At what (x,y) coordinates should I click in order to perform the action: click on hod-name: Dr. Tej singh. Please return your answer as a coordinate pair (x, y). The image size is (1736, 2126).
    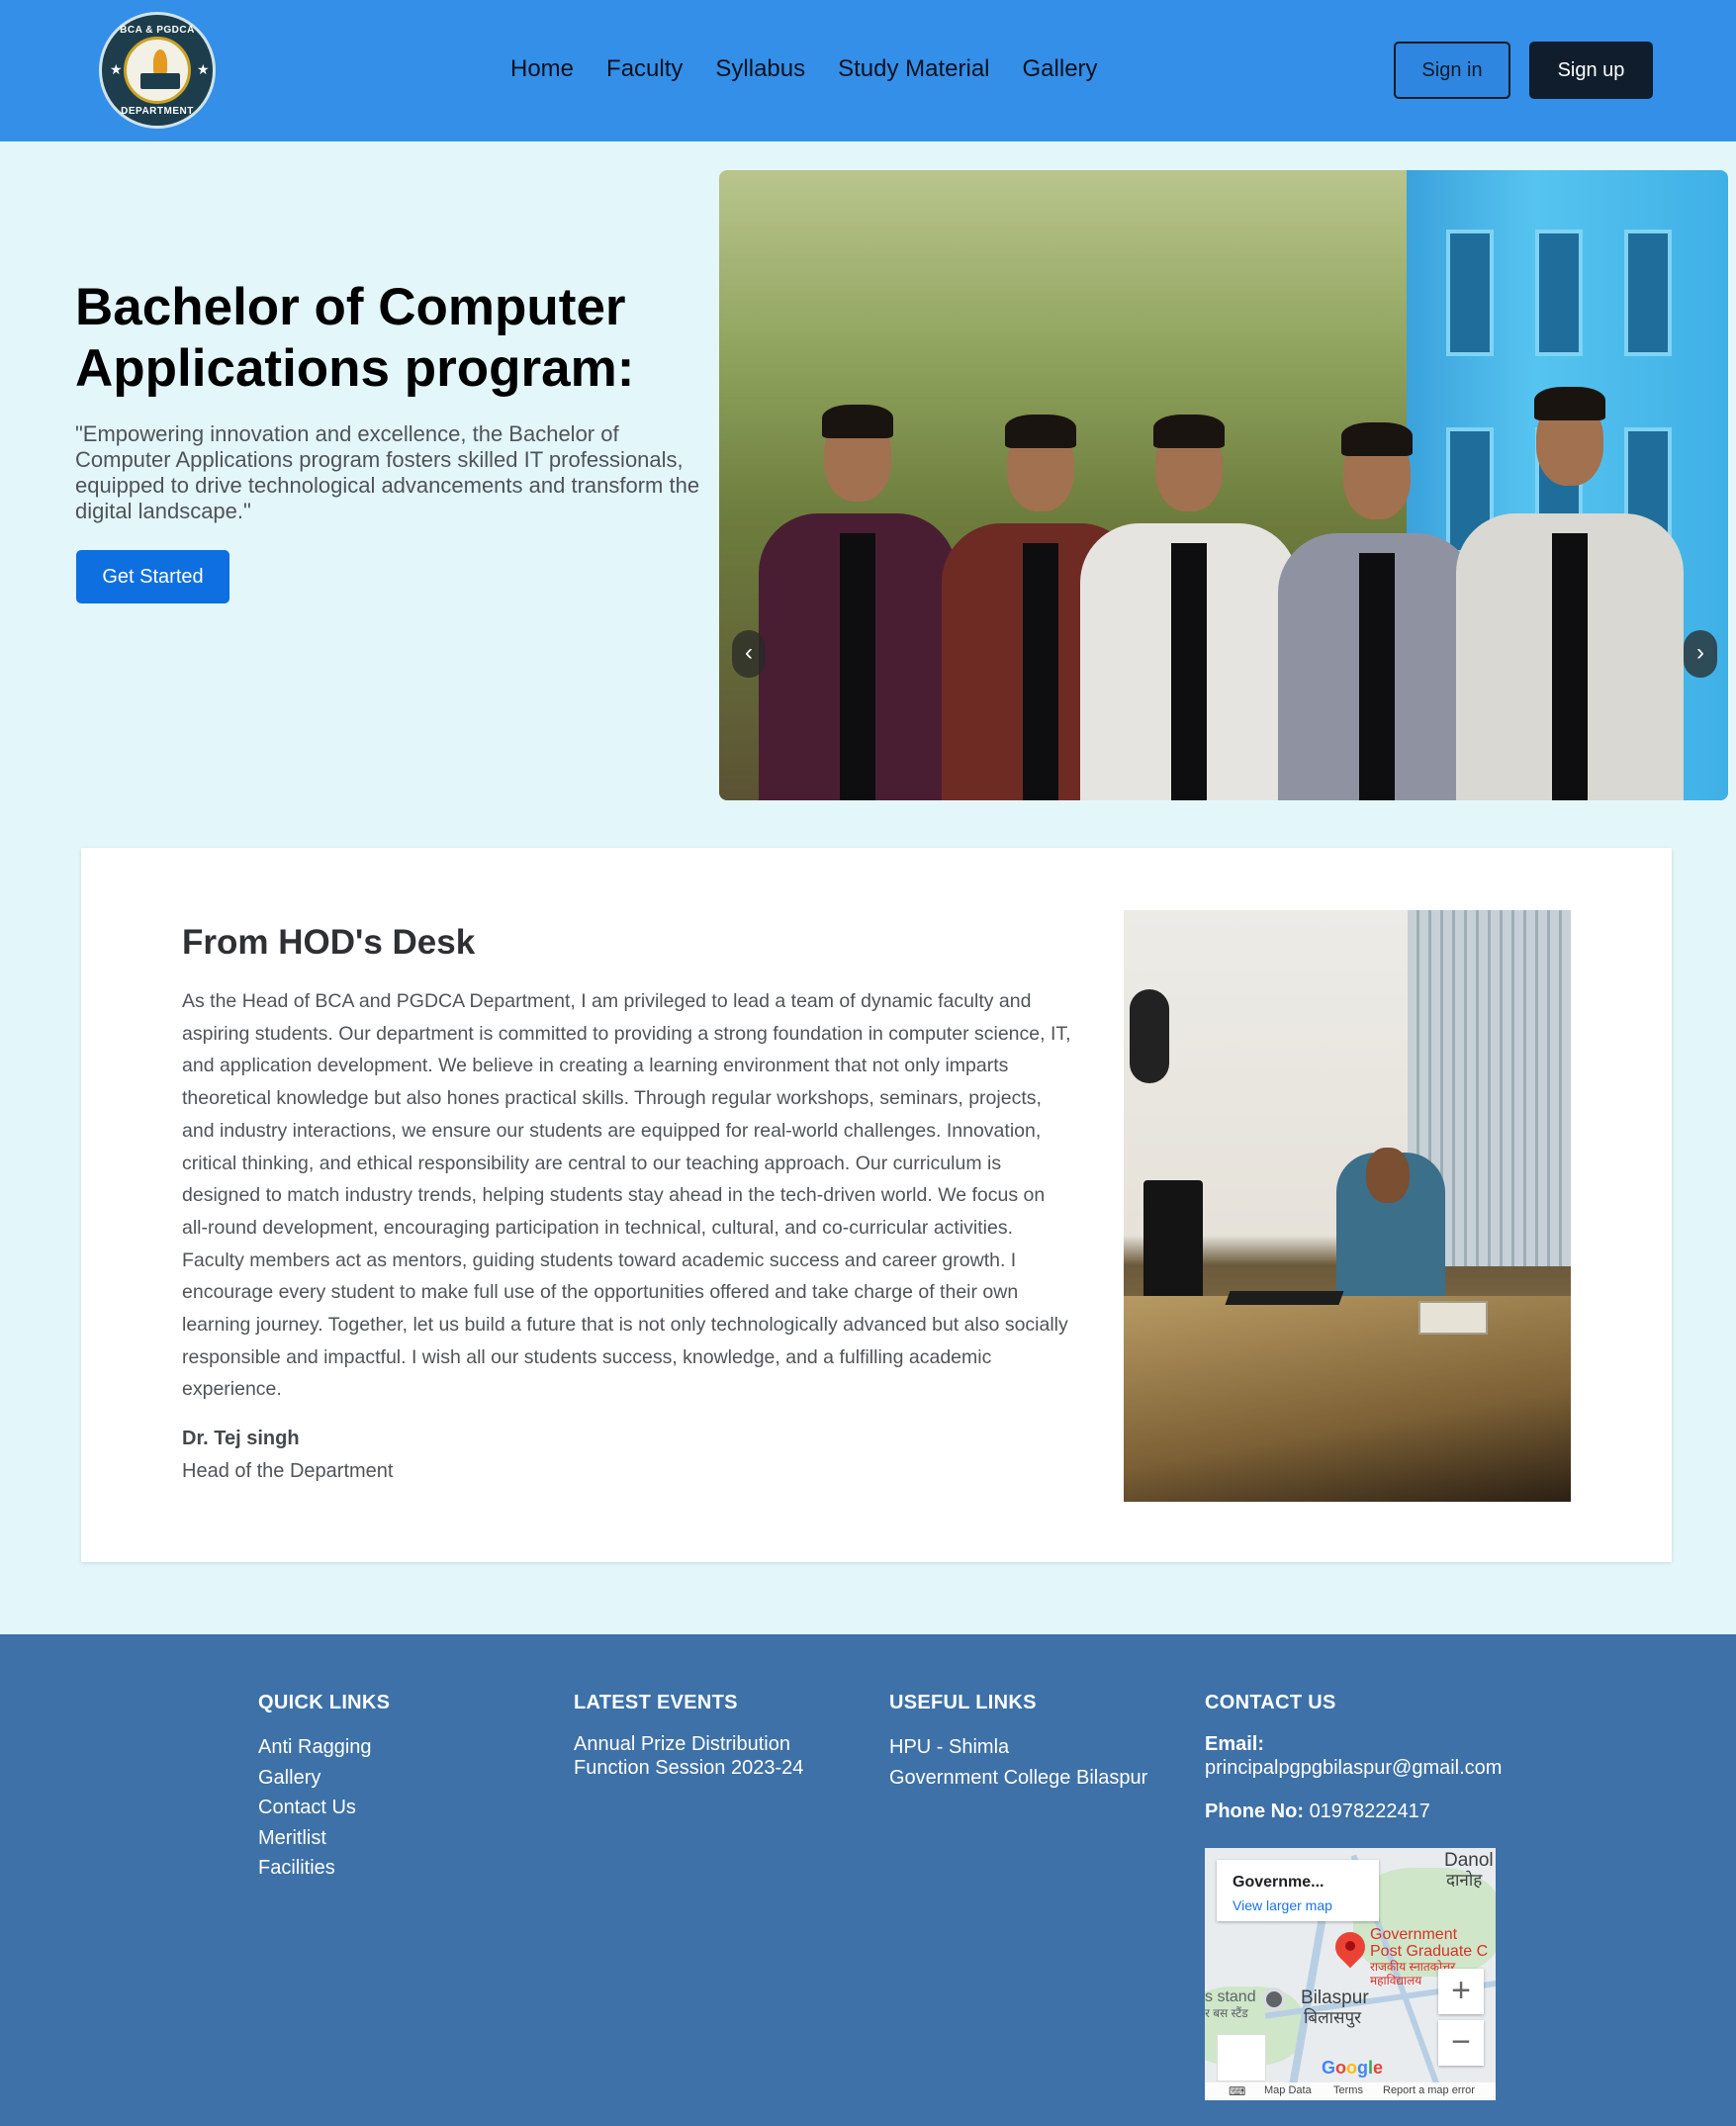
    Looking at the image, I should click on (241, 1438).